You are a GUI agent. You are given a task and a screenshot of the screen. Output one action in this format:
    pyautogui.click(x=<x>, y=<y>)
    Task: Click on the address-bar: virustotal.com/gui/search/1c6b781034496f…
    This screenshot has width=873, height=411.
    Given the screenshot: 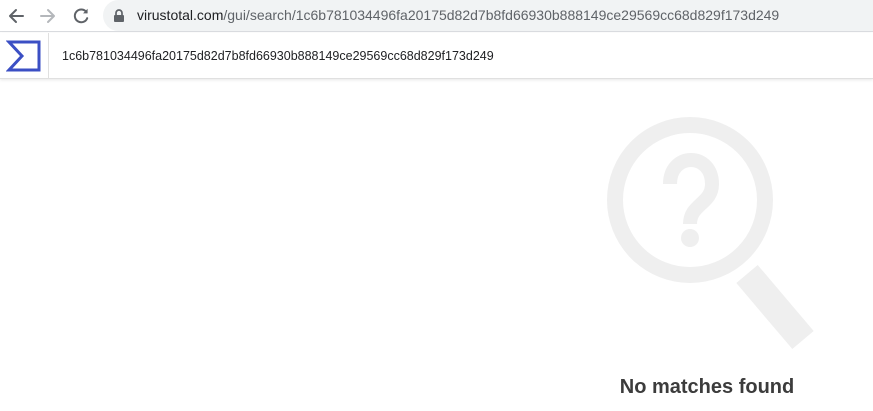 What is the action you would take?
    pyautogui.click(x=488, y=15)
    